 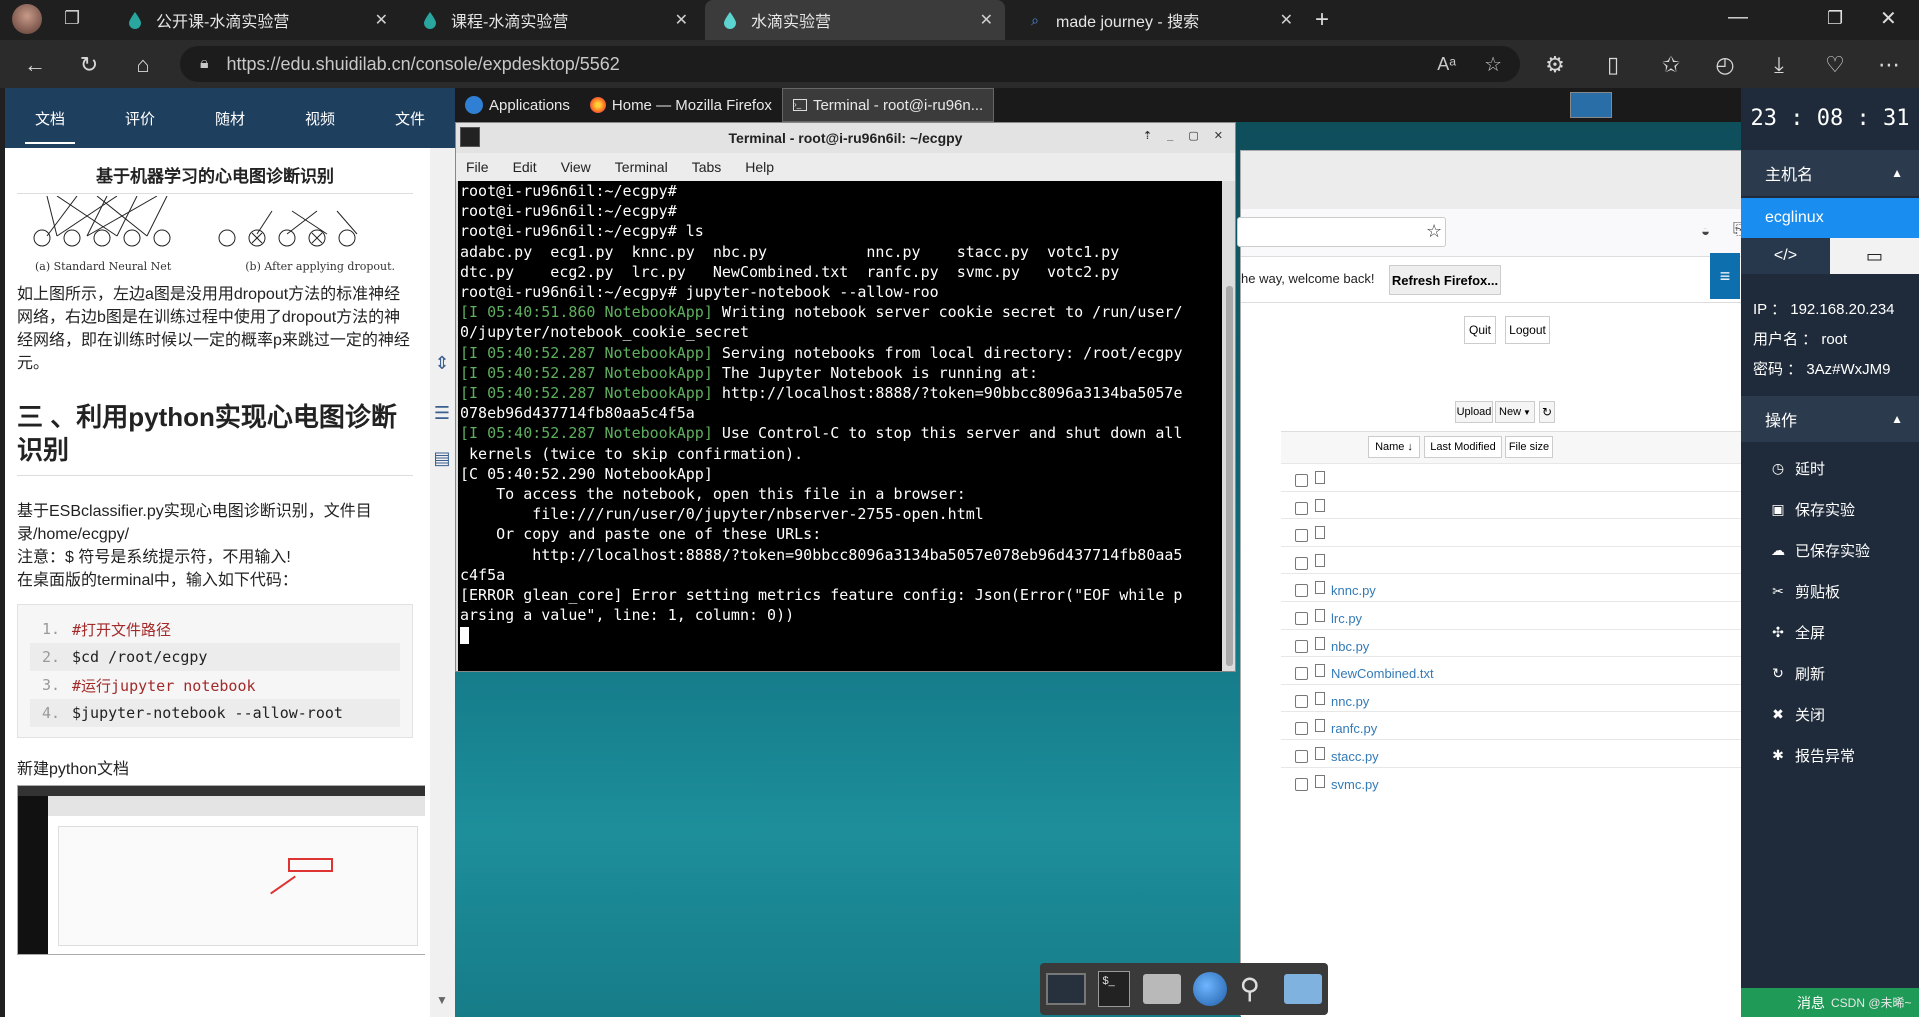 I want to click on sort-size-button: File size, so click(x=1529, y=447).